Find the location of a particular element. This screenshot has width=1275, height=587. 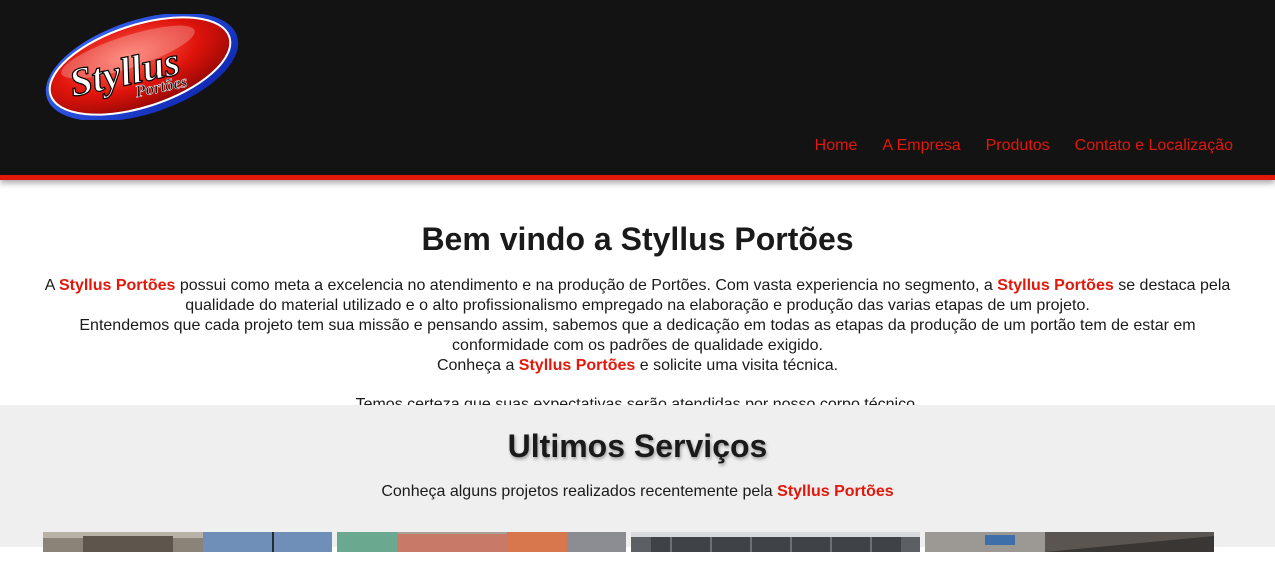

nav-produtos: Produtos is located at coordinates (1018, 146).